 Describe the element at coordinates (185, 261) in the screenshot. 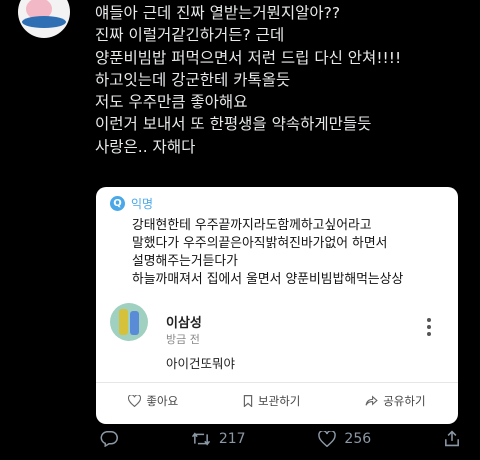

I see `card-body-line: 설명해주는거듣다가` at that location.